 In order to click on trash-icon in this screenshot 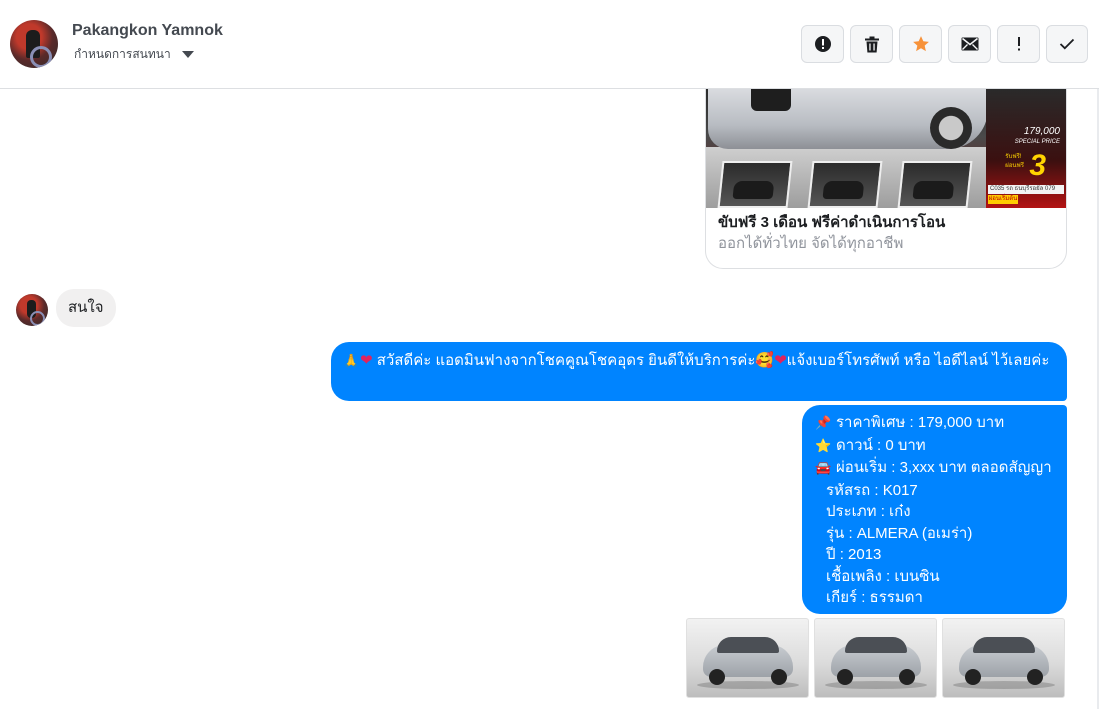, I will do `click(871, 44)`.